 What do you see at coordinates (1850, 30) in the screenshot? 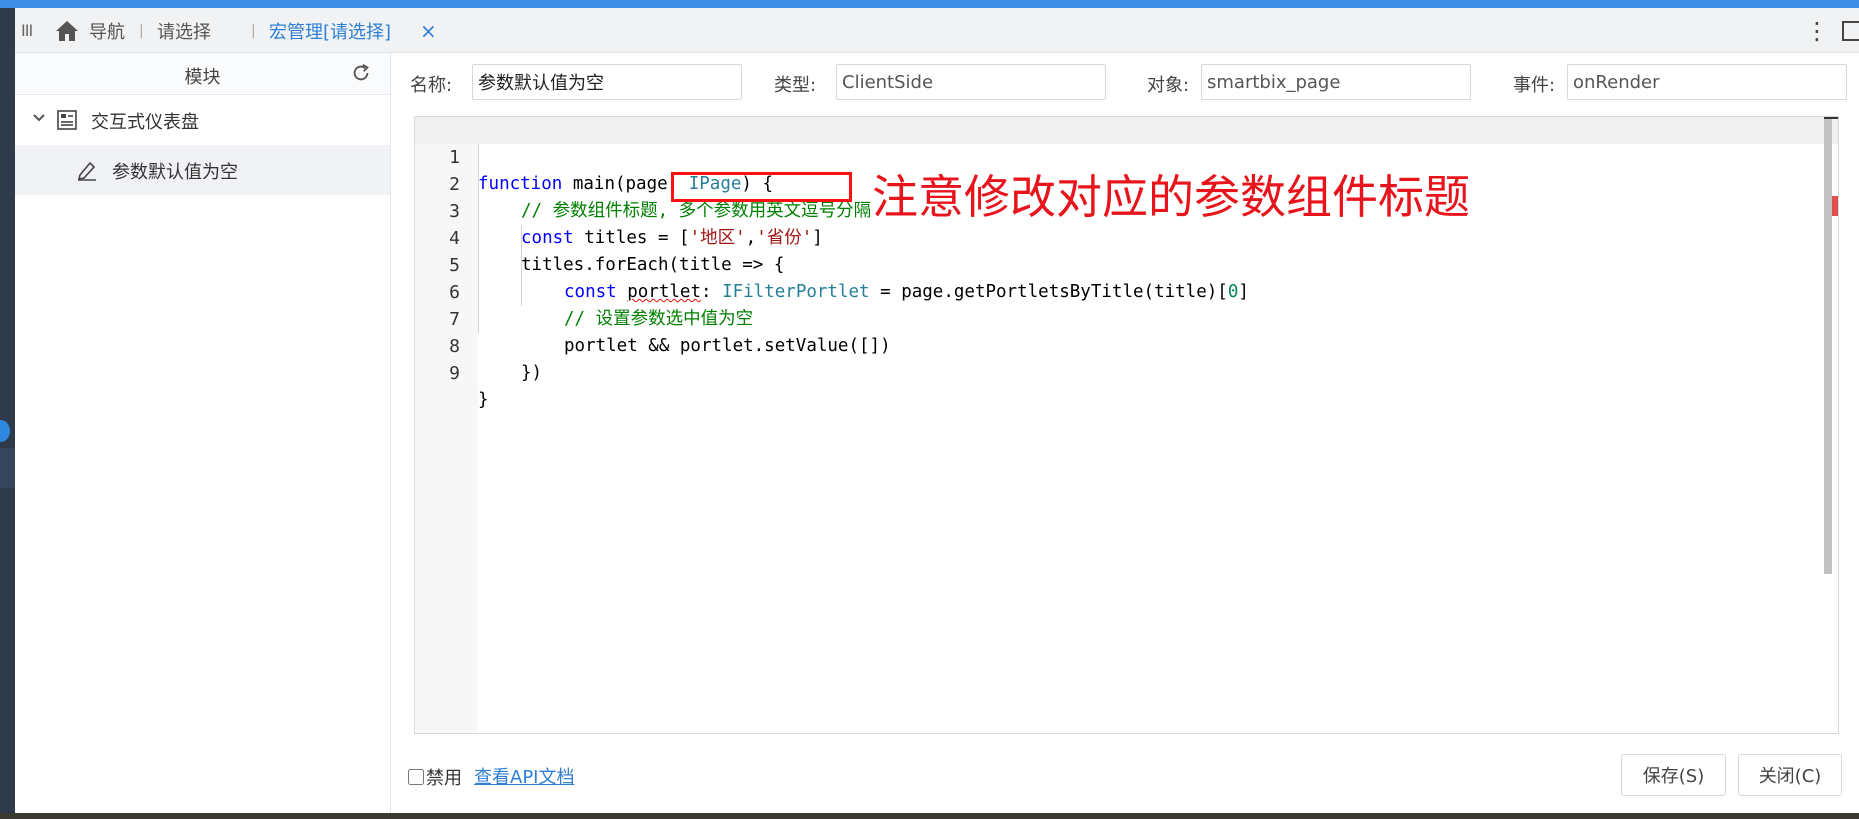
I see `maximize-icon` at bounding box center [1850, 30].